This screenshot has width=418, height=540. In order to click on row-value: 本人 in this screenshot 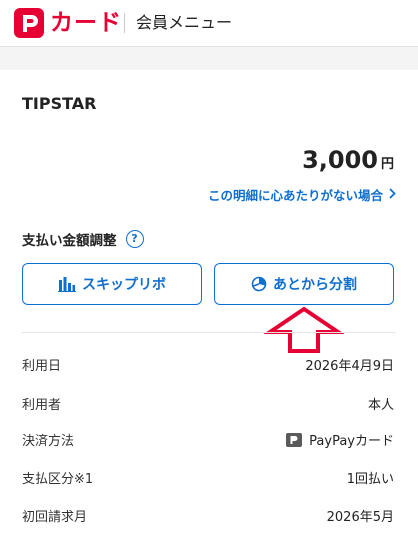, I will do `click(380, 405)`.